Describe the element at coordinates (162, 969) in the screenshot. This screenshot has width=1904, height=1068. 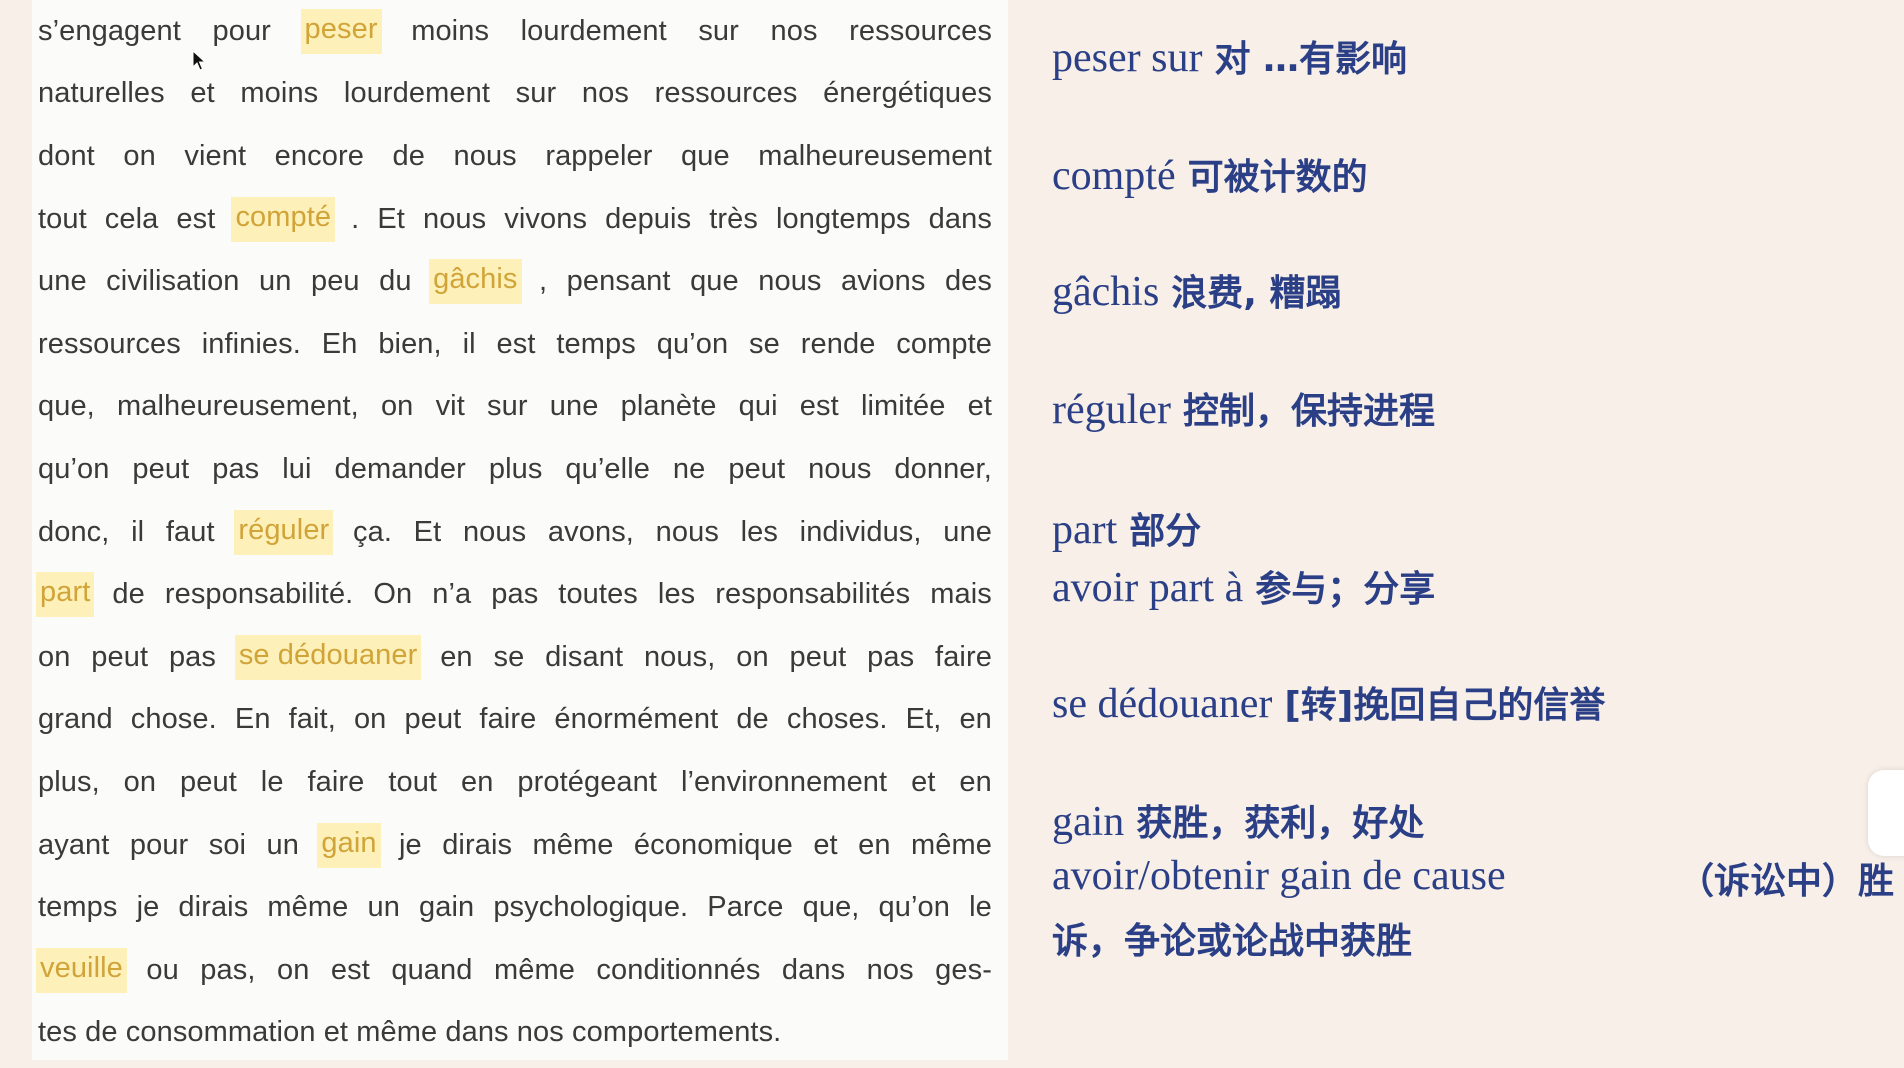
I see `text-word: ou` at that location.